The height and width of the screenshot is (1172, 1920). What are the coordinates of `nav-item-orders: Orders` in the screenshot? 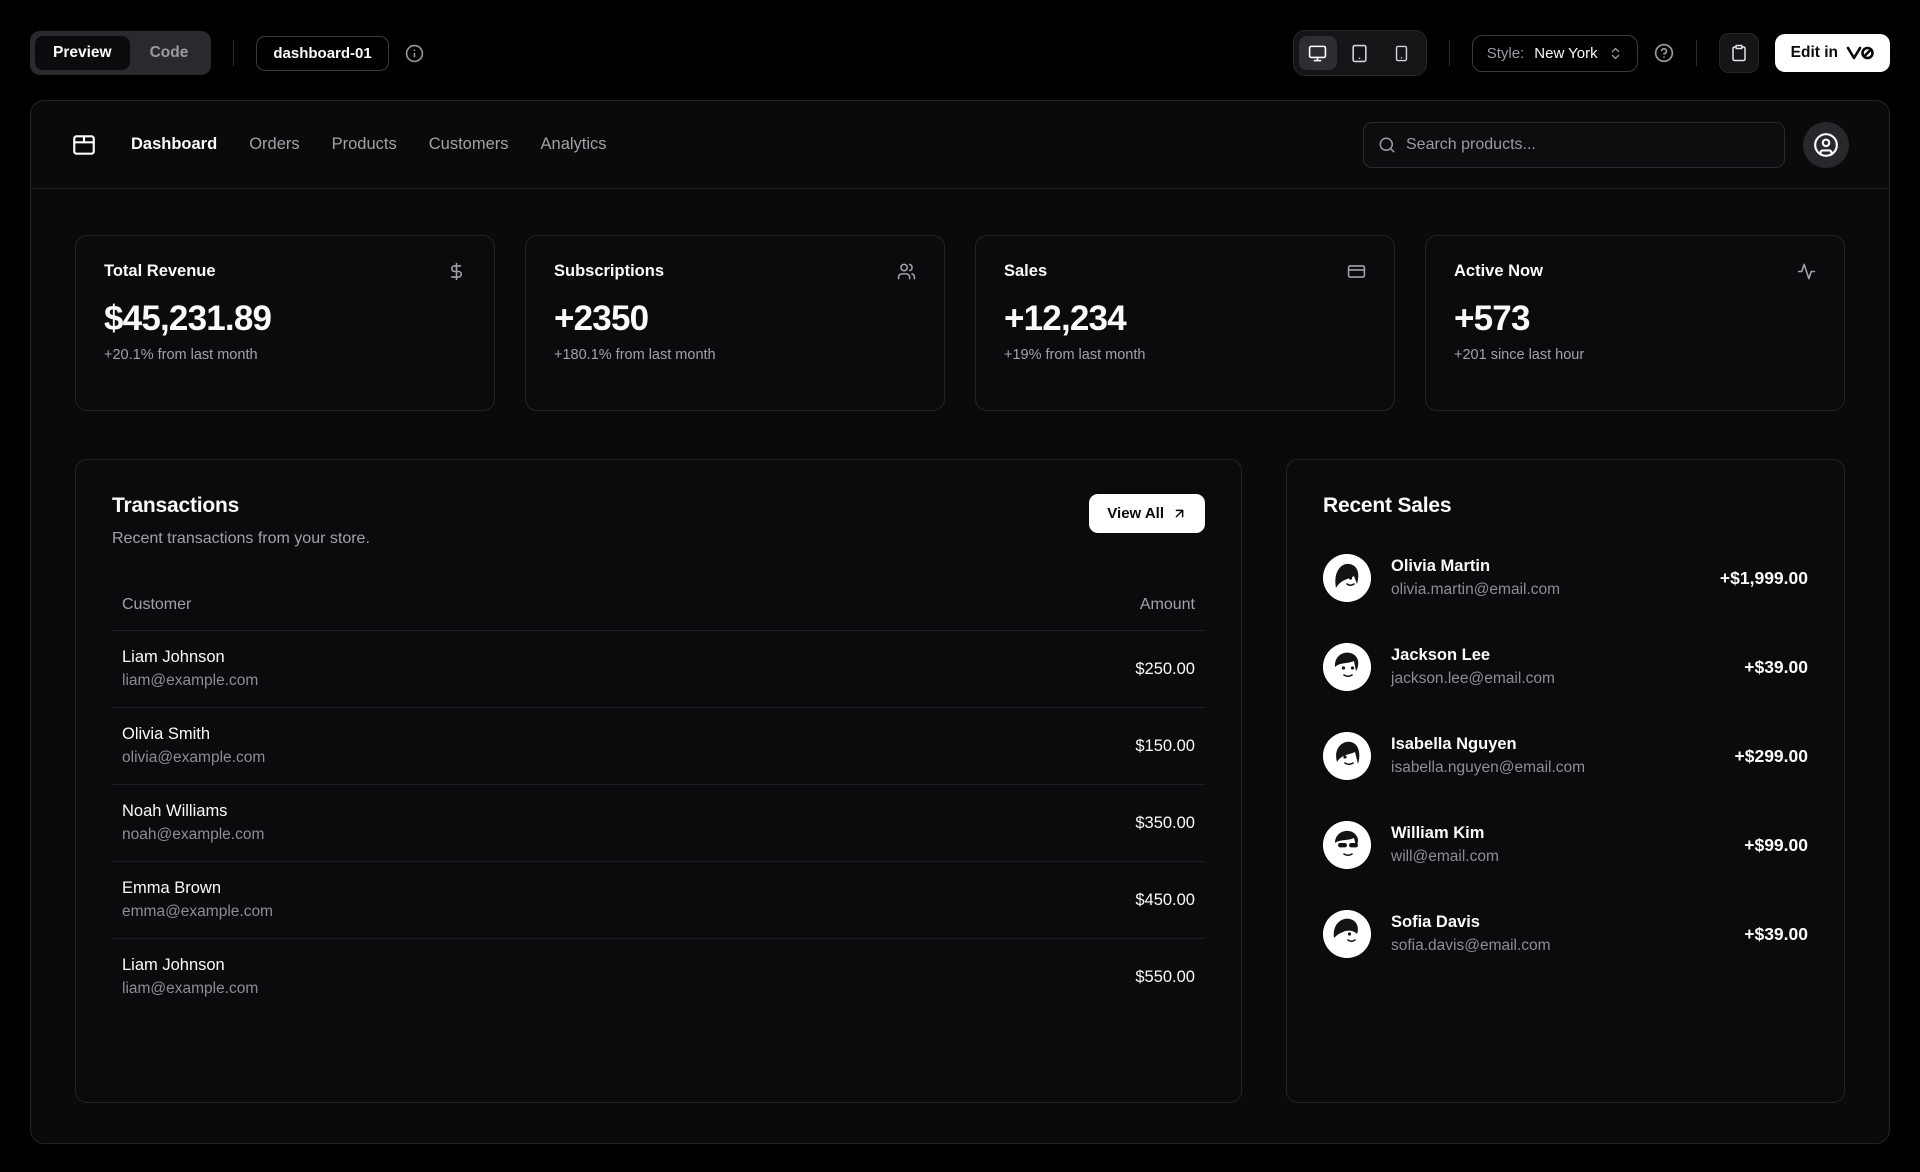 It's located at (274, 144).